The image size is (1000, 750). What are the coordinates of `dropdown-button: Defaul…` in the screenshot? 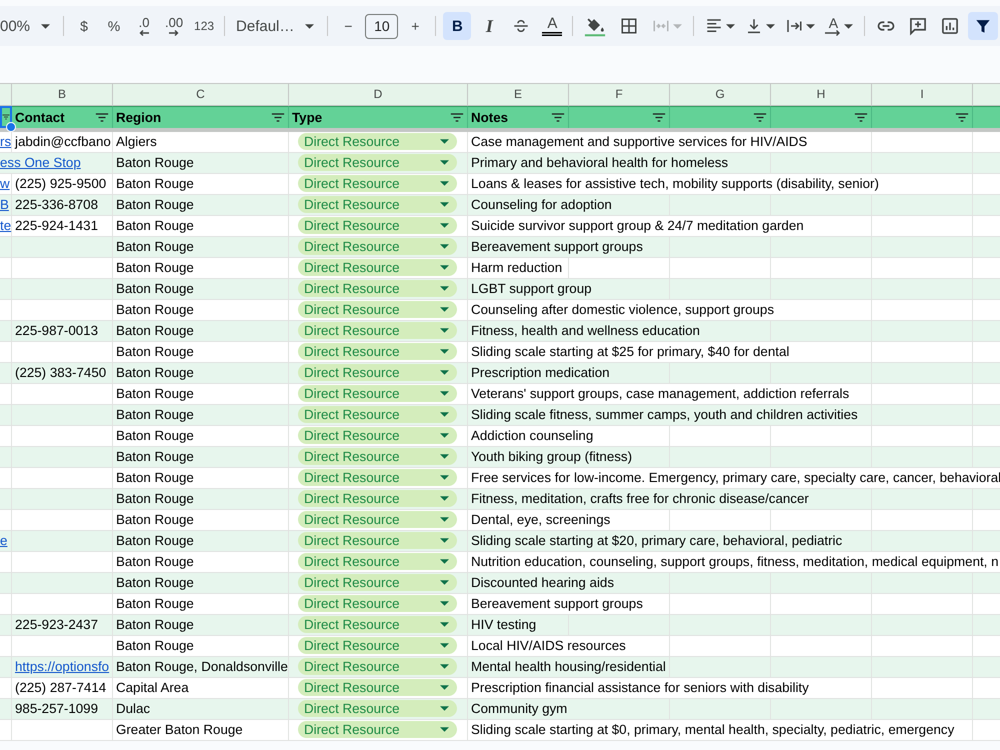 It's located at (276, 26).